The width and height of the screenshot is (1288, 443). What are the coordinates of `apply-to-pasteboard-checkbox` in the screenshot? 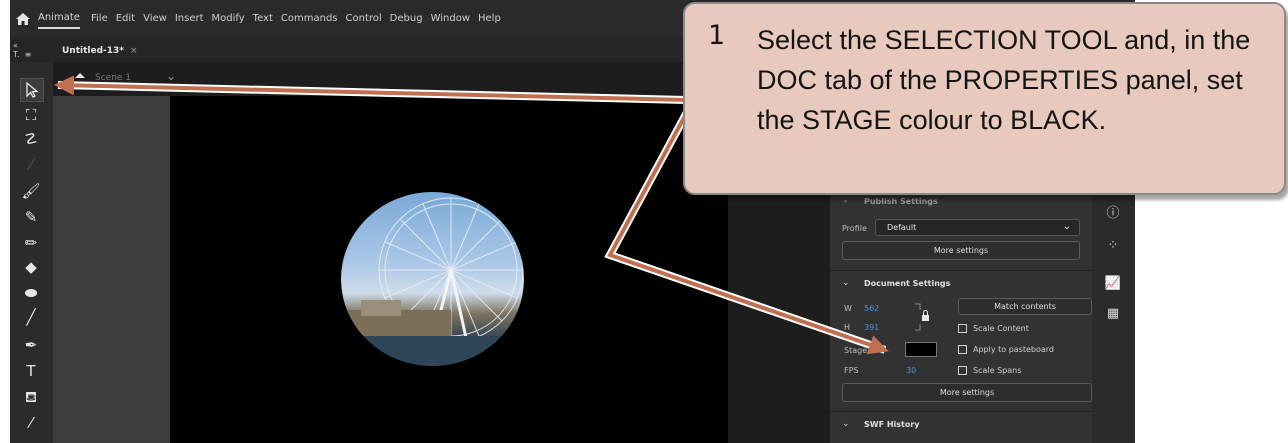 It's located at (962, 349).